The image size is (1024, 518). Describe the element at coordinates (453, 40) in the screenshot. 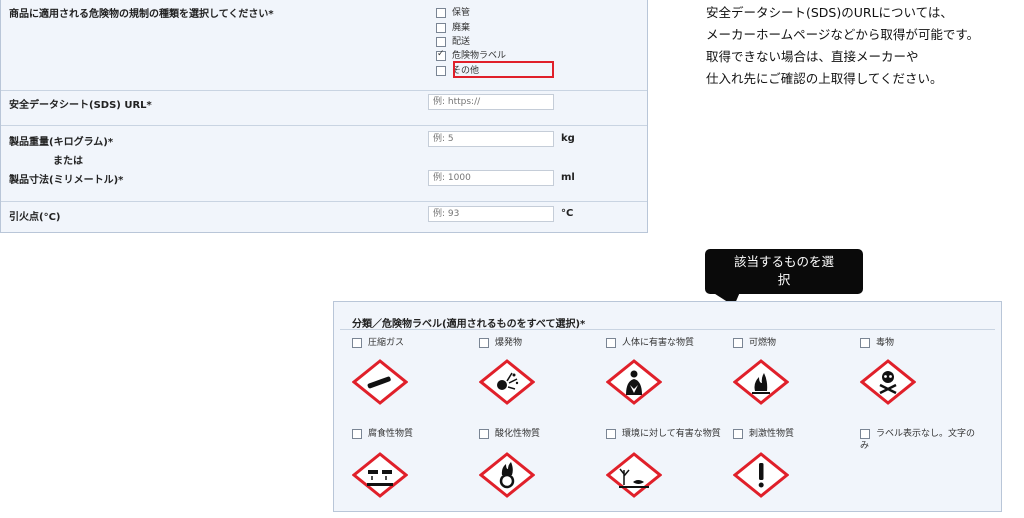

I see `option-shipping: 配送` at that location.